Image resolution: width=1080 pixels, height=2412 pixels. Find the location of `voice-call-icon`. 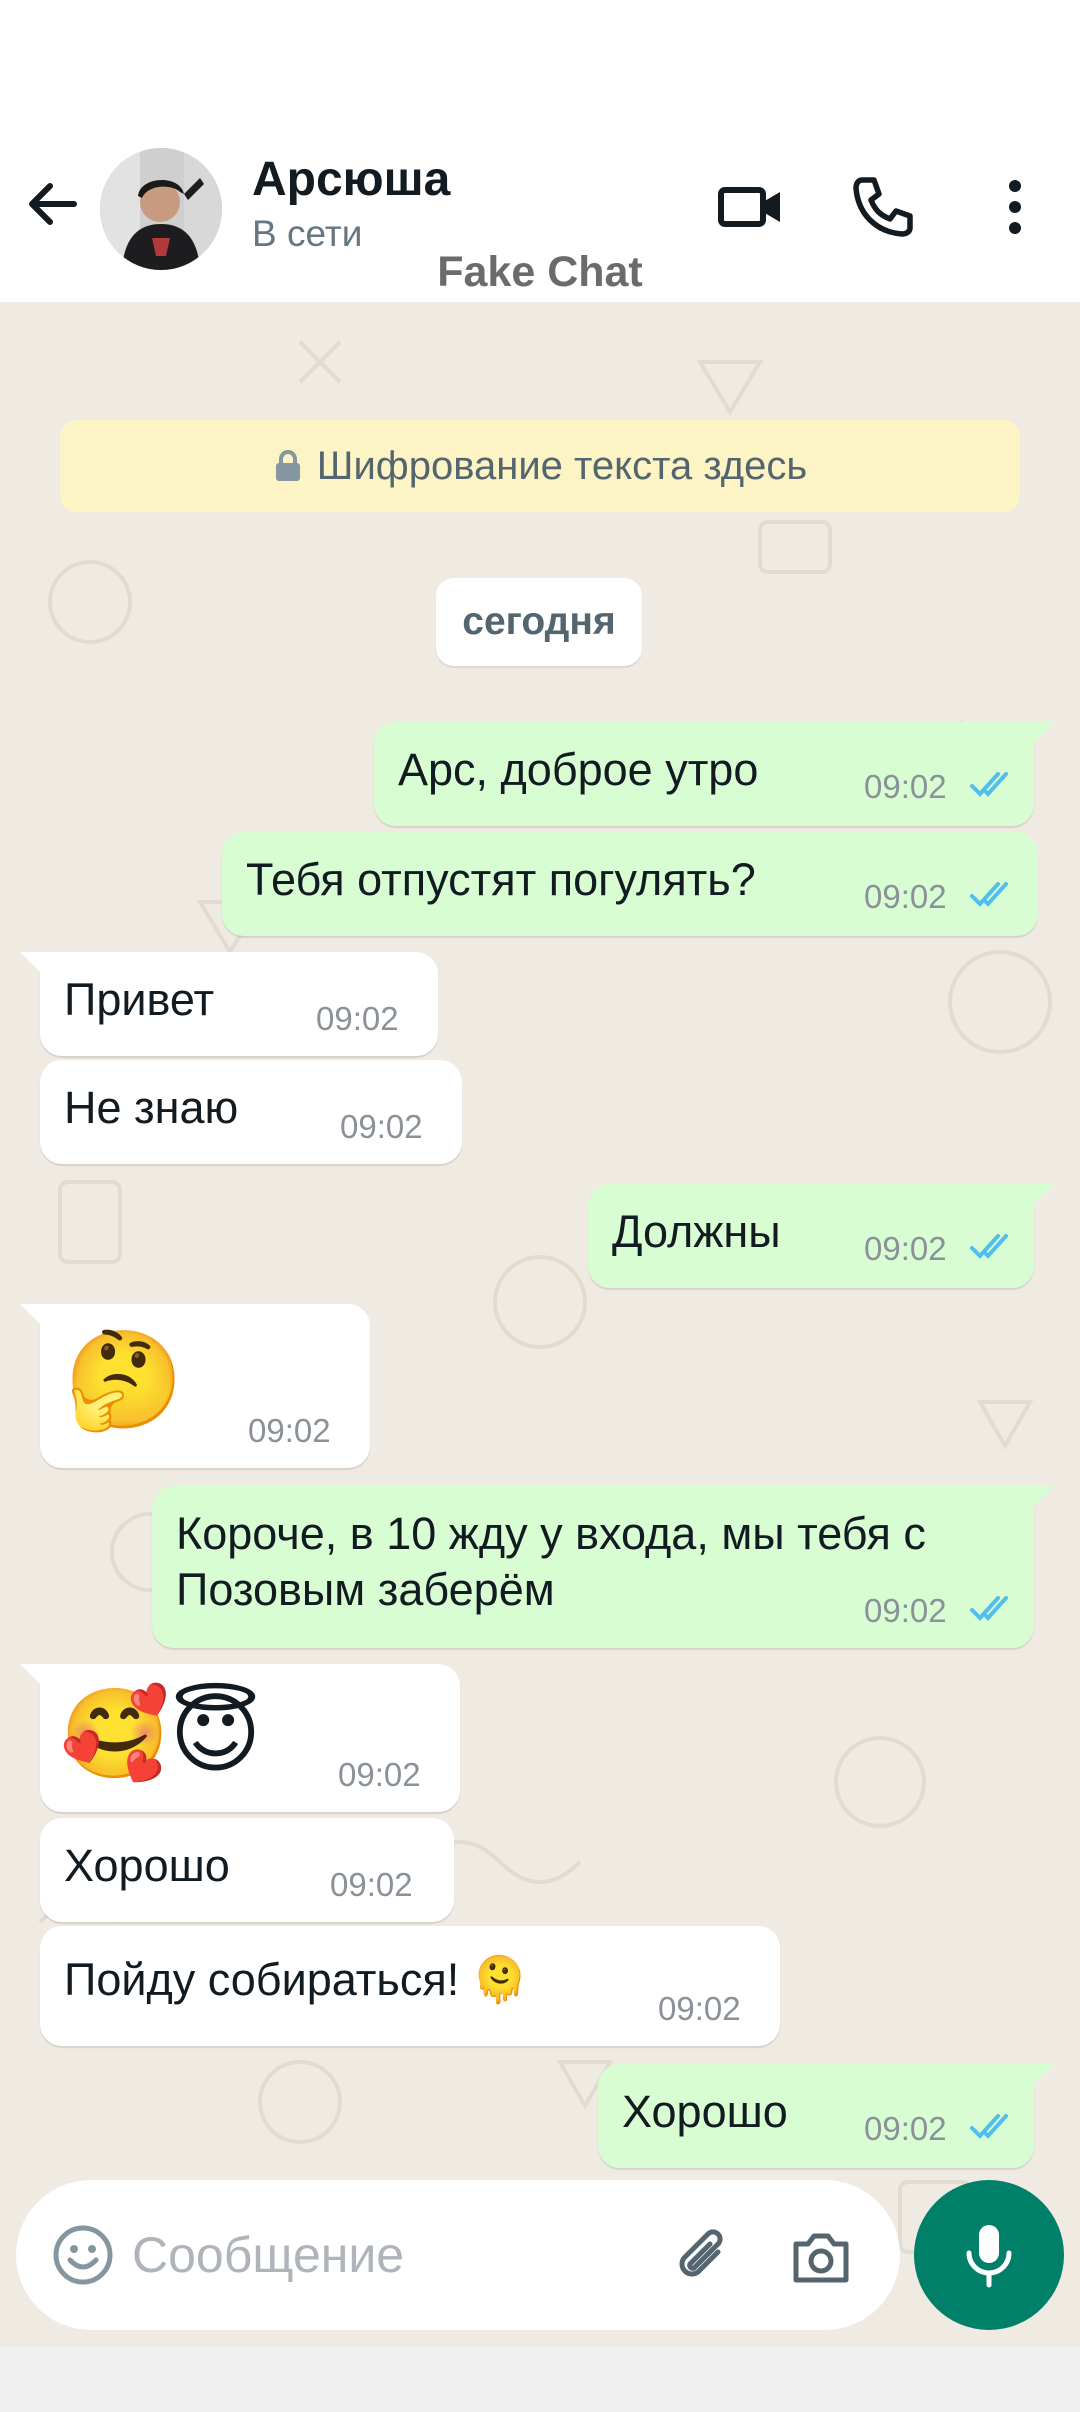

voice-call-icon is located at coordinates (883, 207).